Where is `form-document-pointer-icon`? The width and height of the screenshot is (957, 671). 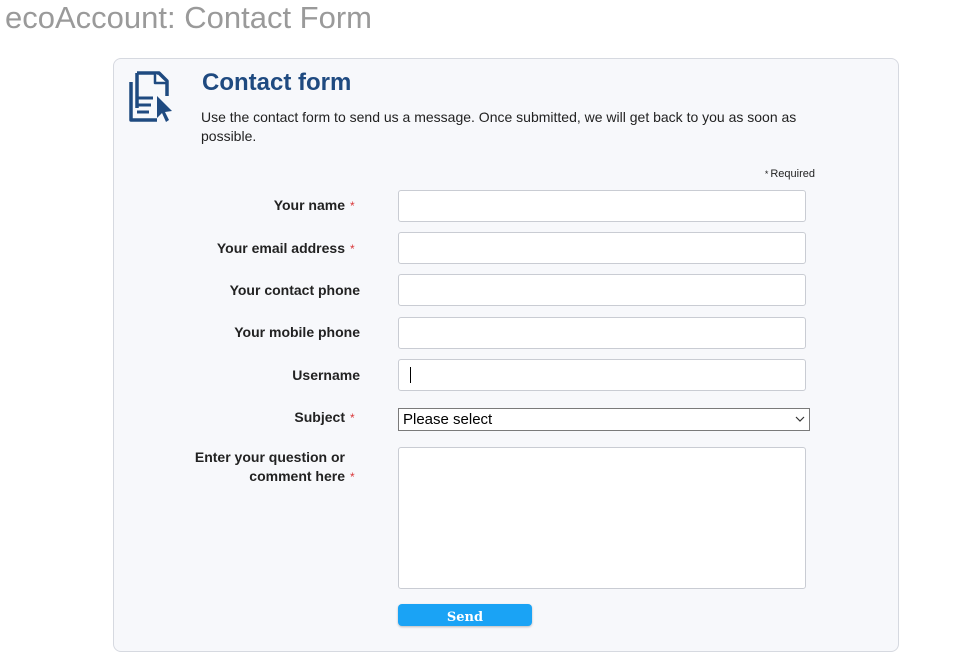 form-document-pointer-icon is located at coordinates (150, 96).